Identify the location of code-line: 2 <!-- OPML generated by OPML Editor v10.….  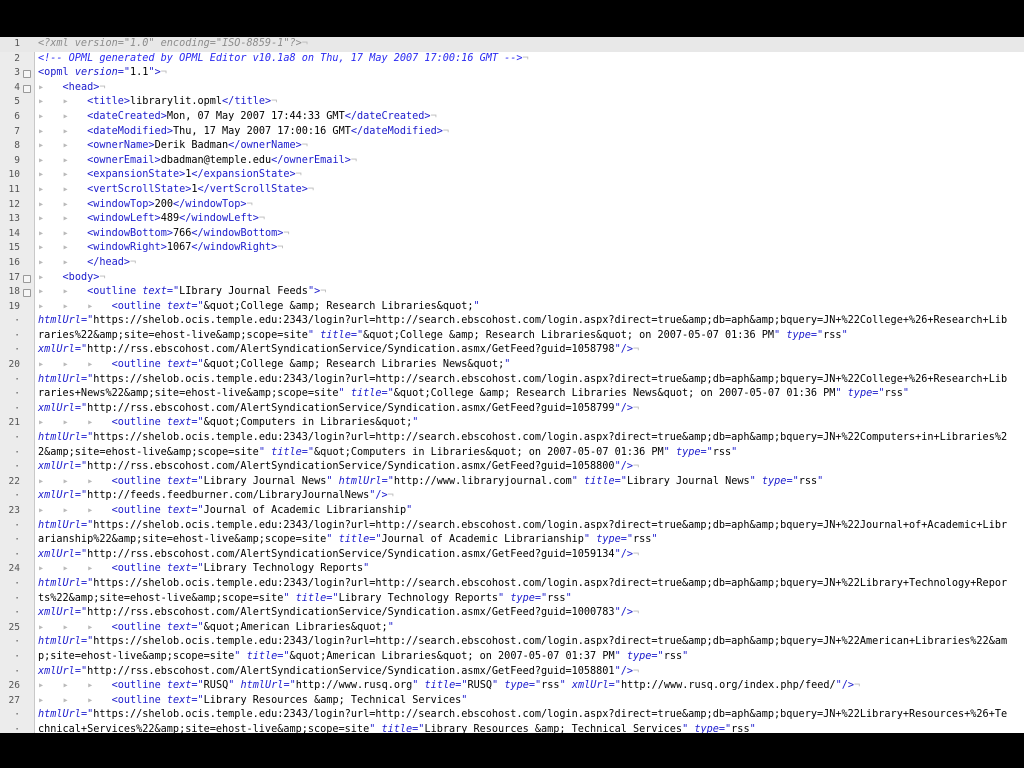
(512, 59).